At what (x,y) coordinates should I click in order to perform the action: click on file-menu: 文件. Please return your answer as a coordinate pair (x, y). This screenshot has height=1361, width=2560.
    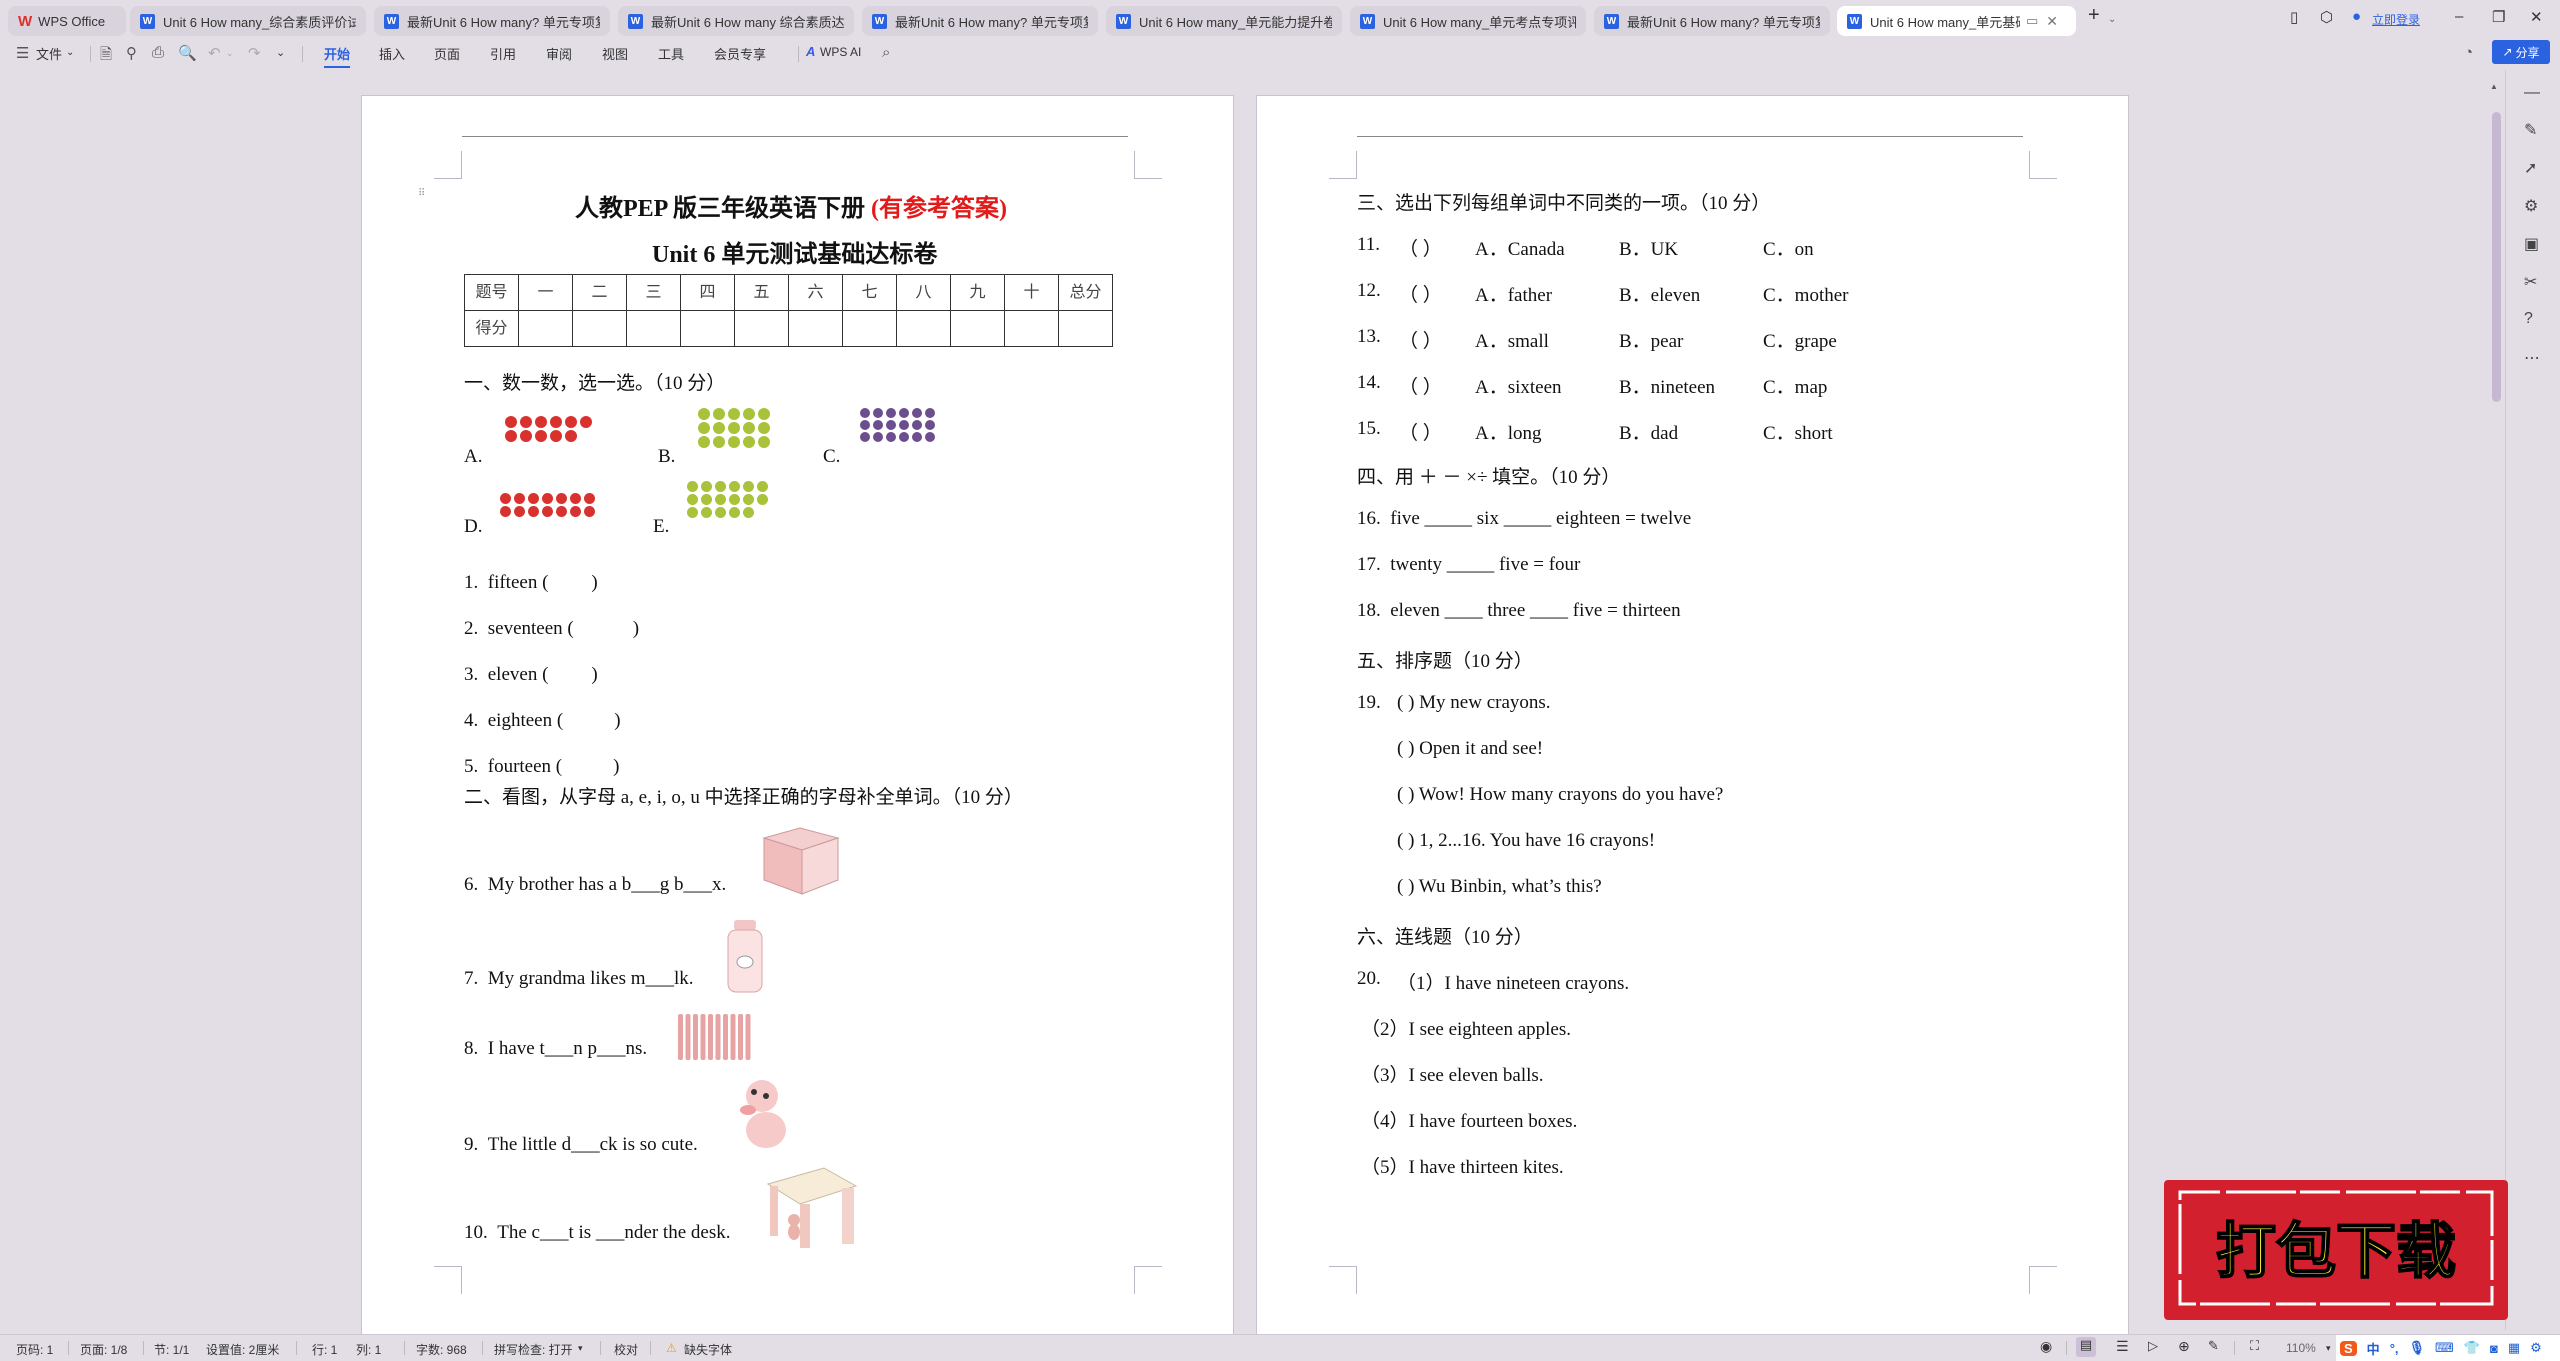
    Looking at the image, I should click on (49, 53).